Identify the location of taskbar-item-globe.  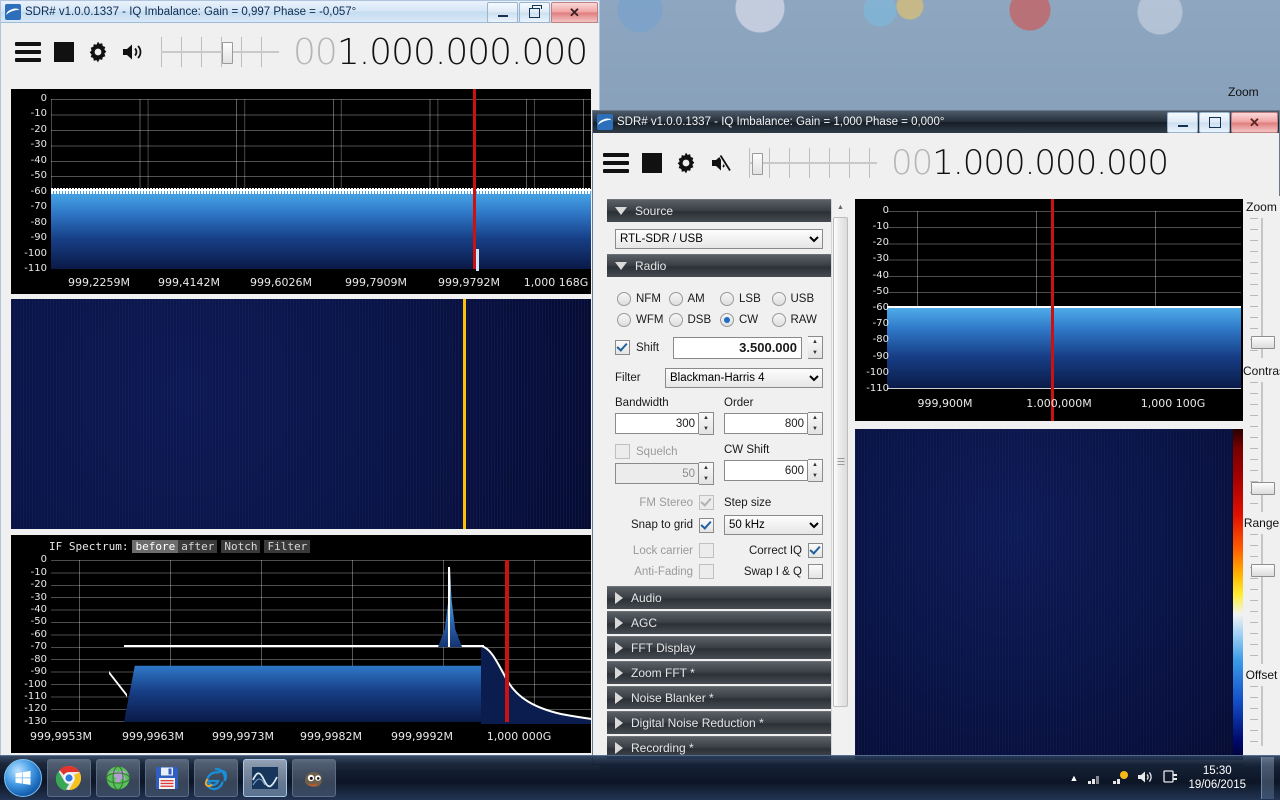
(118, 778).